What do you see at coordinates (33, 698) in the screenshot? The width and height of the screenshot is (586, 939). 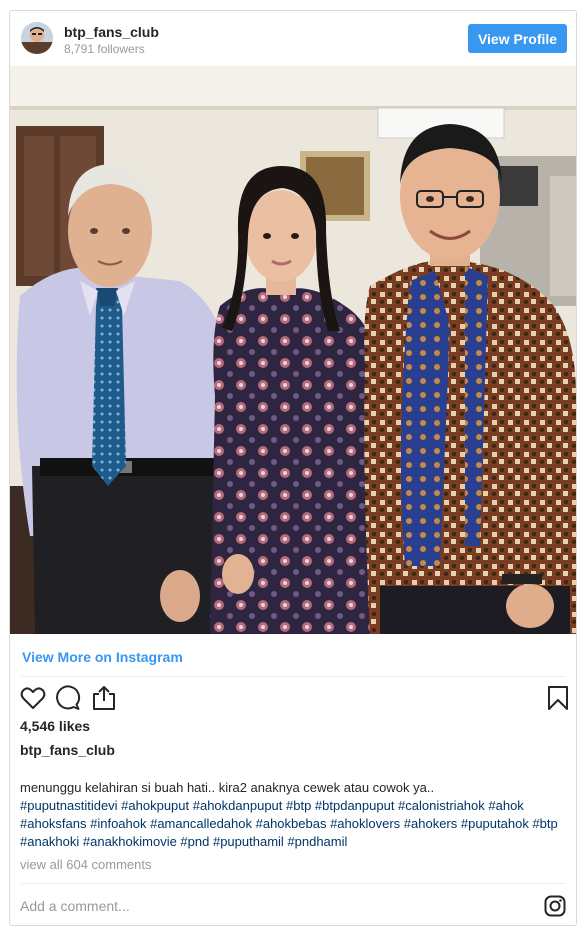 I see `heart-icon` at bounding box center [33, 698].